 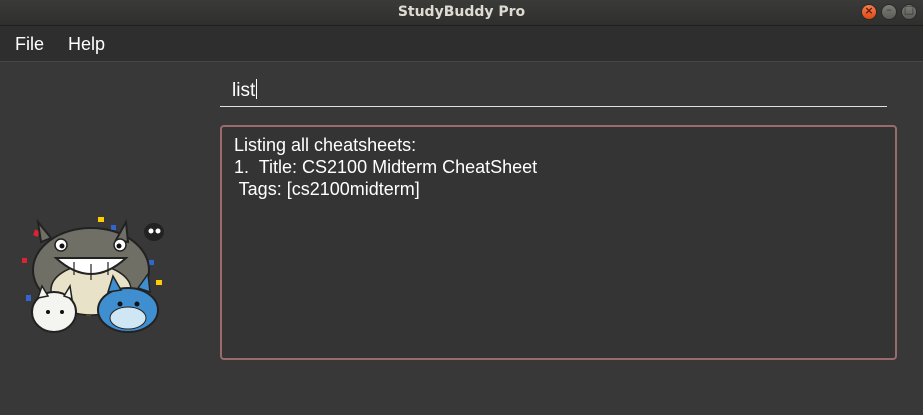 I want to click on maximize-icon: □, so click(x=909, y=9).